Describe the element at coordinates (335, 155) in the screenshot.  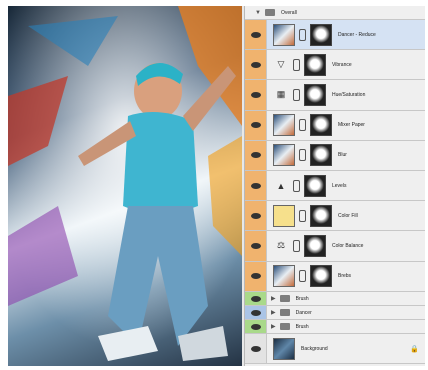
I see `layer-row: Blur` at that location.